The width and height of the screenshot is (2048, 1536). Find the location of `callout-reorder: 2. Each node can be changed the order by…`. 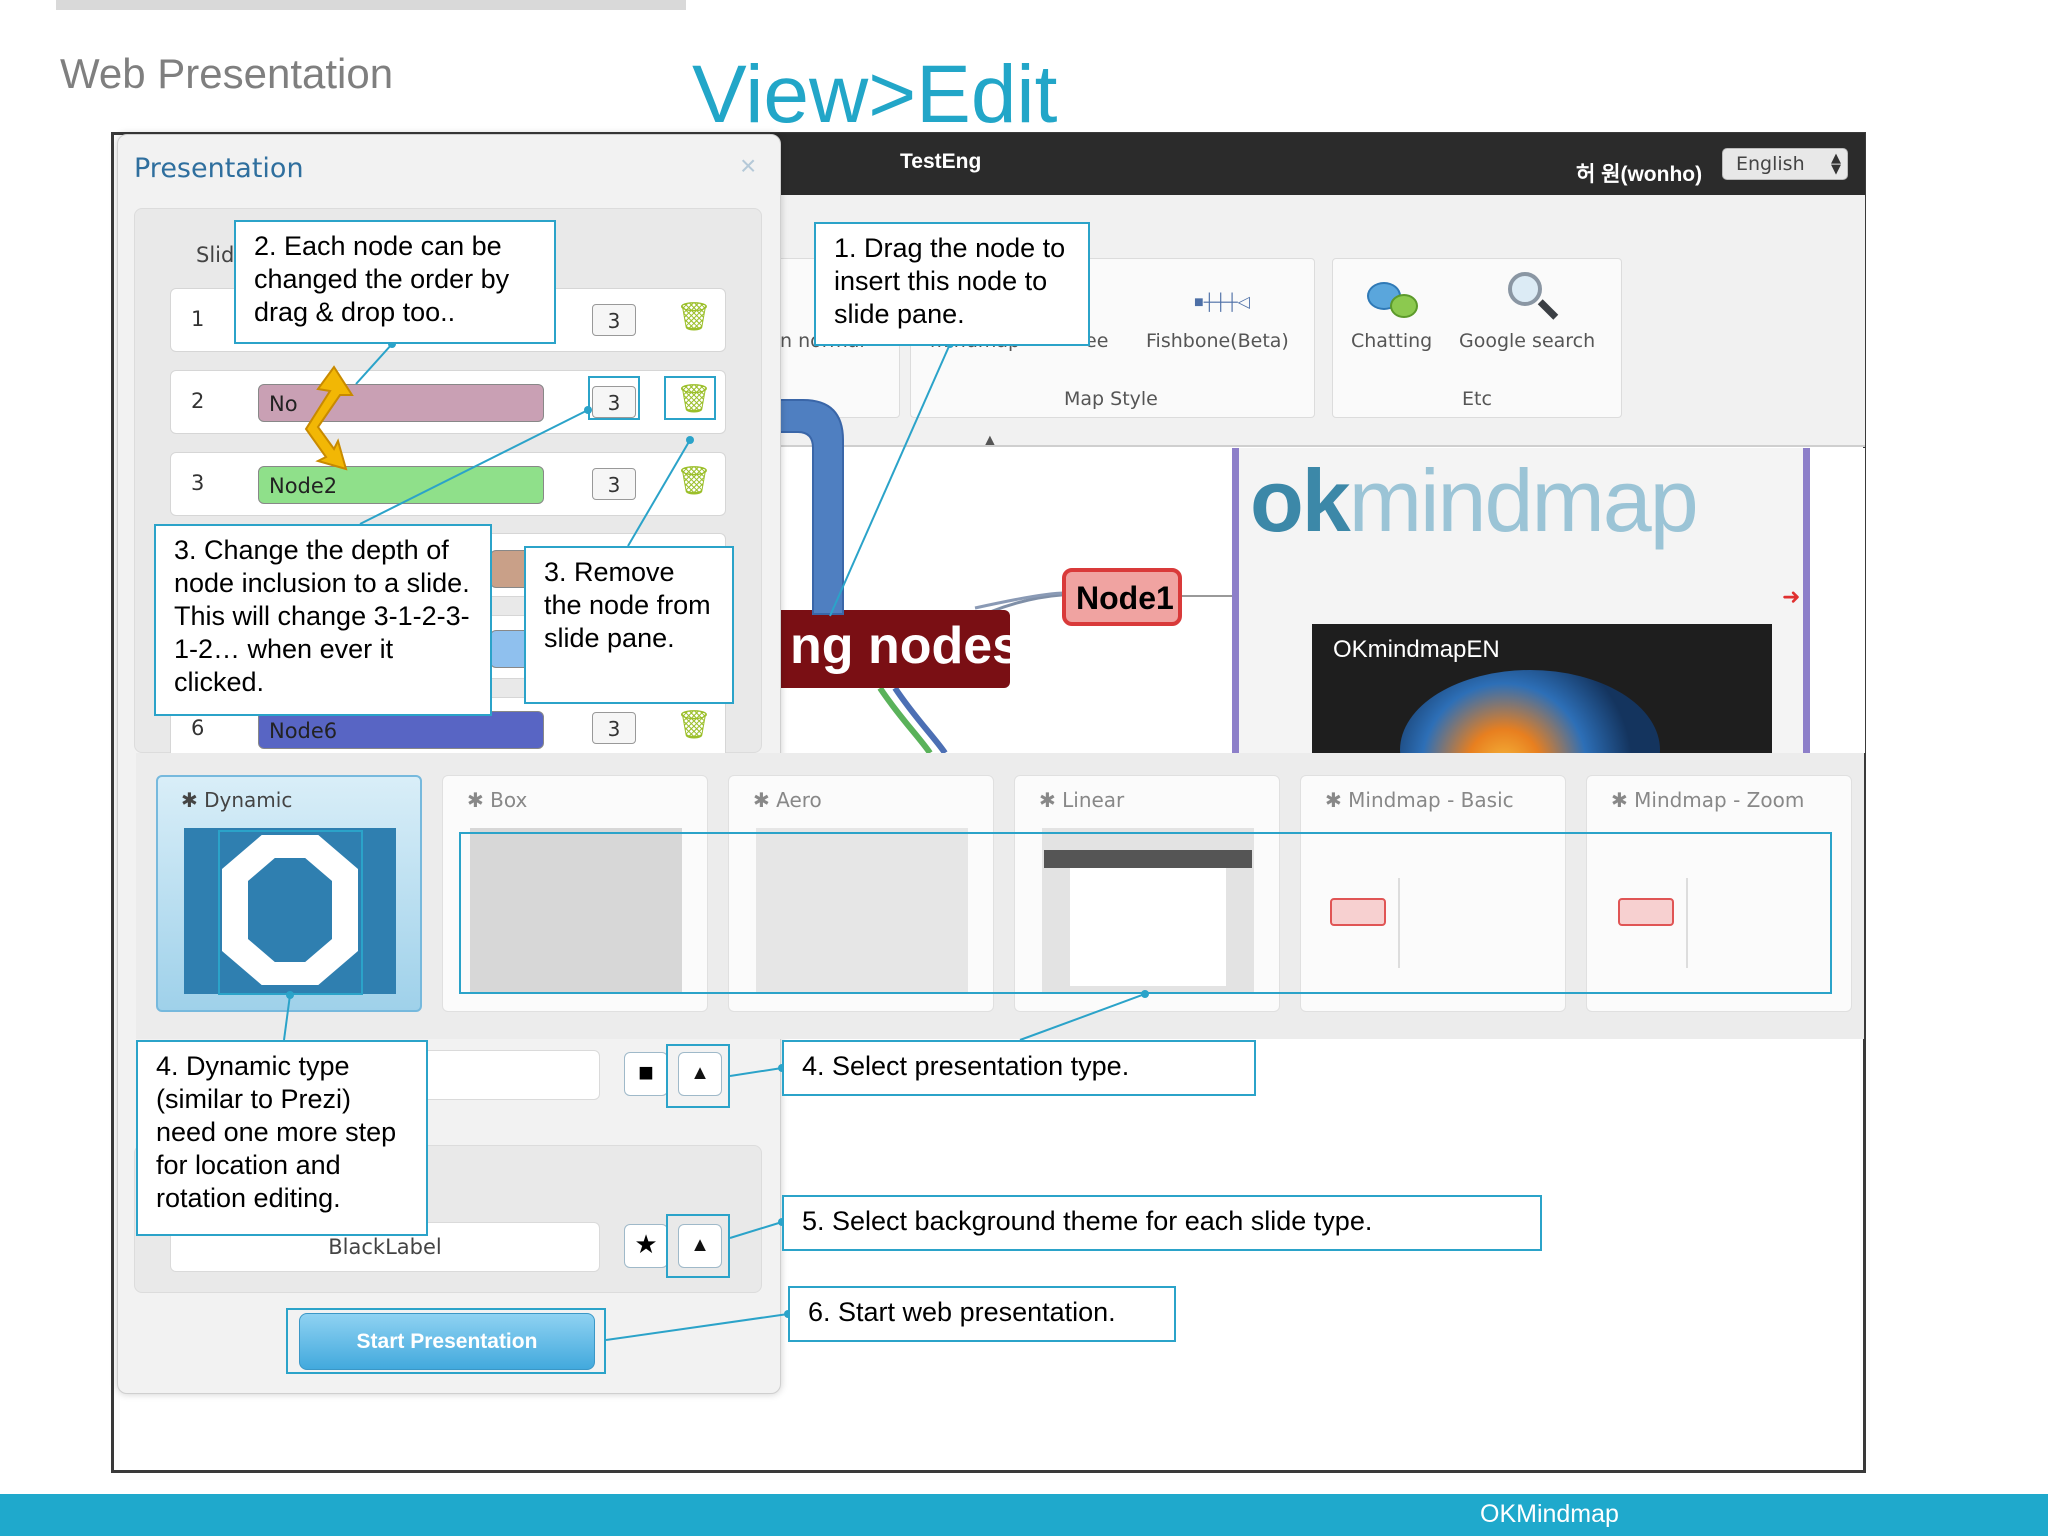

callout-reorder: 2. Each node can be changed the order by… is located at coordinates (395, 282).